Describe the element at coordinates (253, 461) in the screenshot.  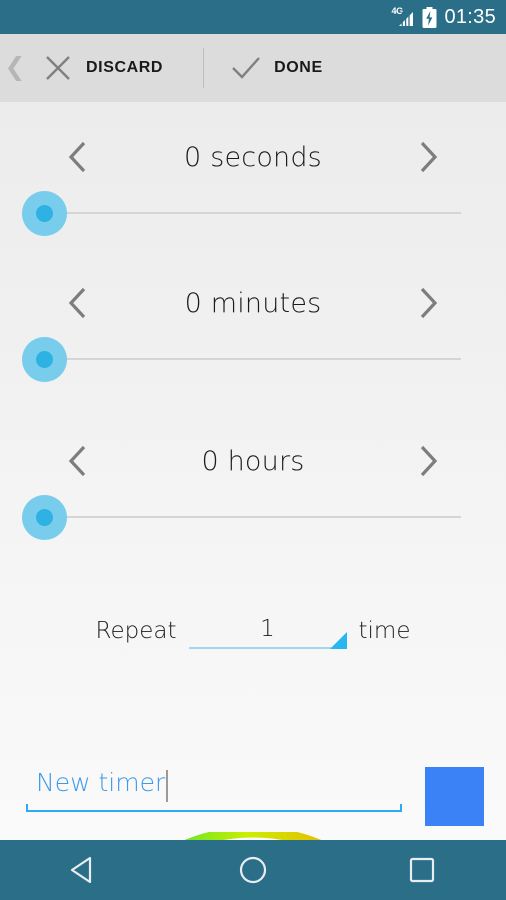
I see `hours-stepper-row: 0 hours` at that location.